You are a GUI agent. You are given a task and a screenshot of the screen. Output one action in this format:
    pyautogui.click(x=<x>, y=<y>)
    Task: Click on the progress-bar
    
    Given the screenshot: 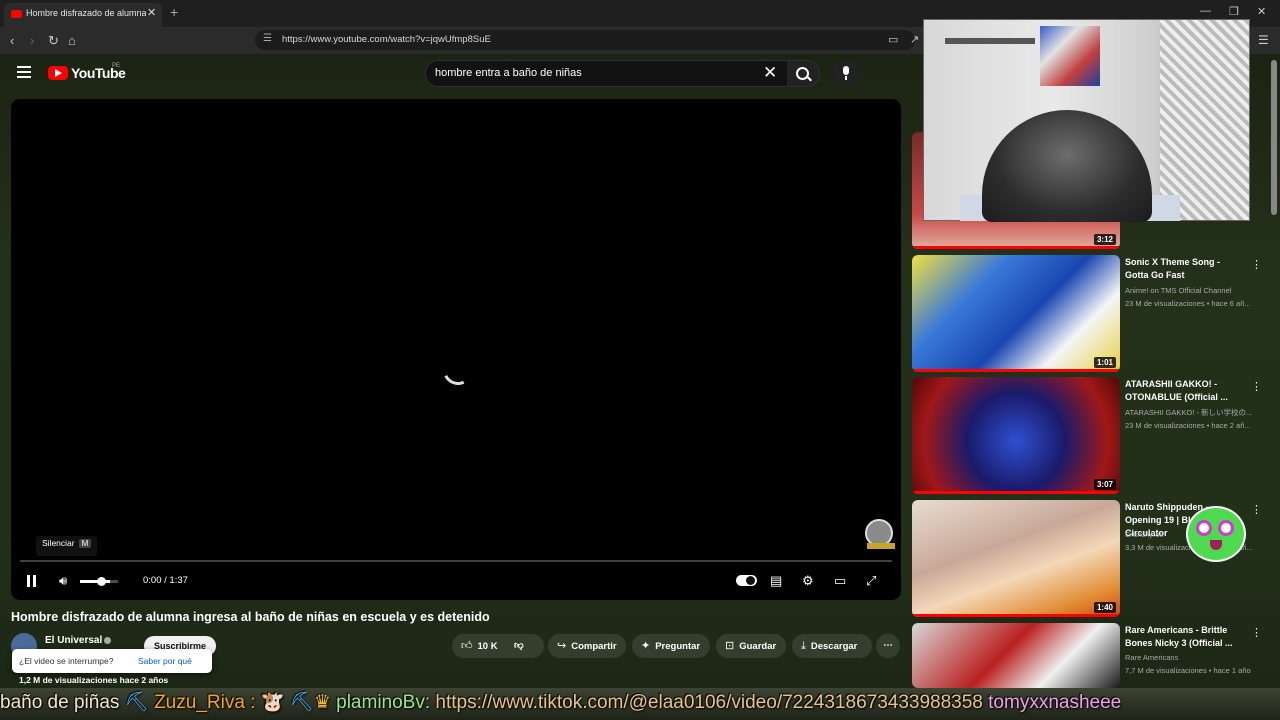 What is the action you would take?
    pyautogui.click(x=456, y=561)
    